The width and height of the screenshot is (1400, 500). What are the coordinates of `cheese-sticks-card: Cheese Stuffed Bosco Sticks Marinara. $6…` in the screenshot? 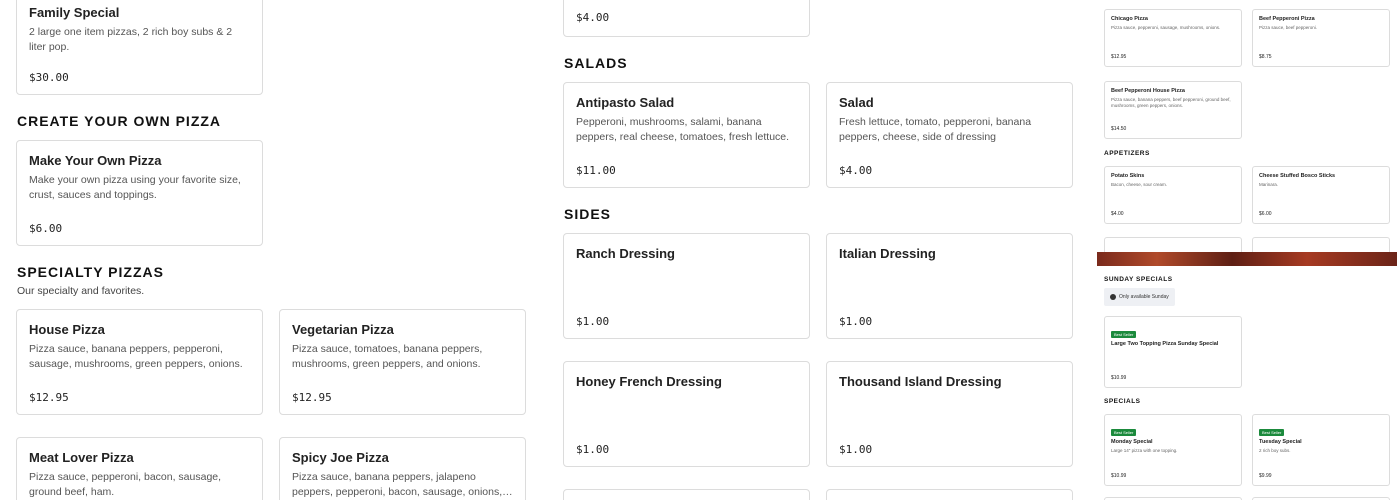 It's located at (1321, 195).